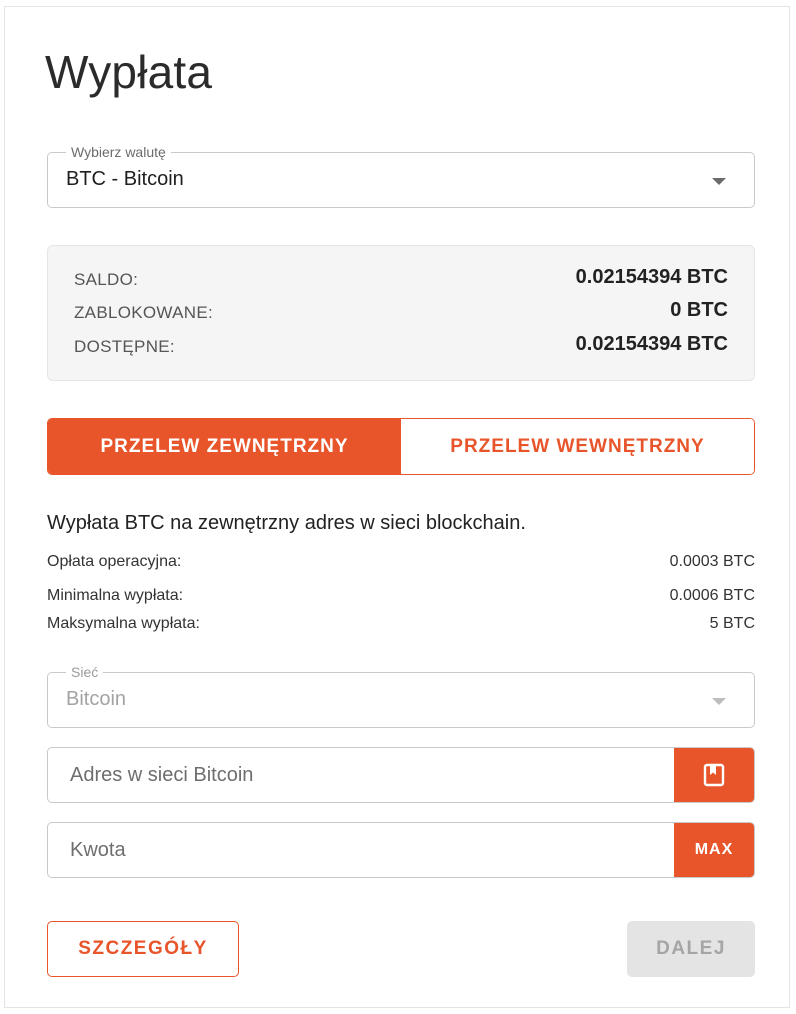 This screenshot has height=1014, width=796. I want to click on balance-row-blocked: ZABLOKOWANE: 0 BTC, so click(401, 313).